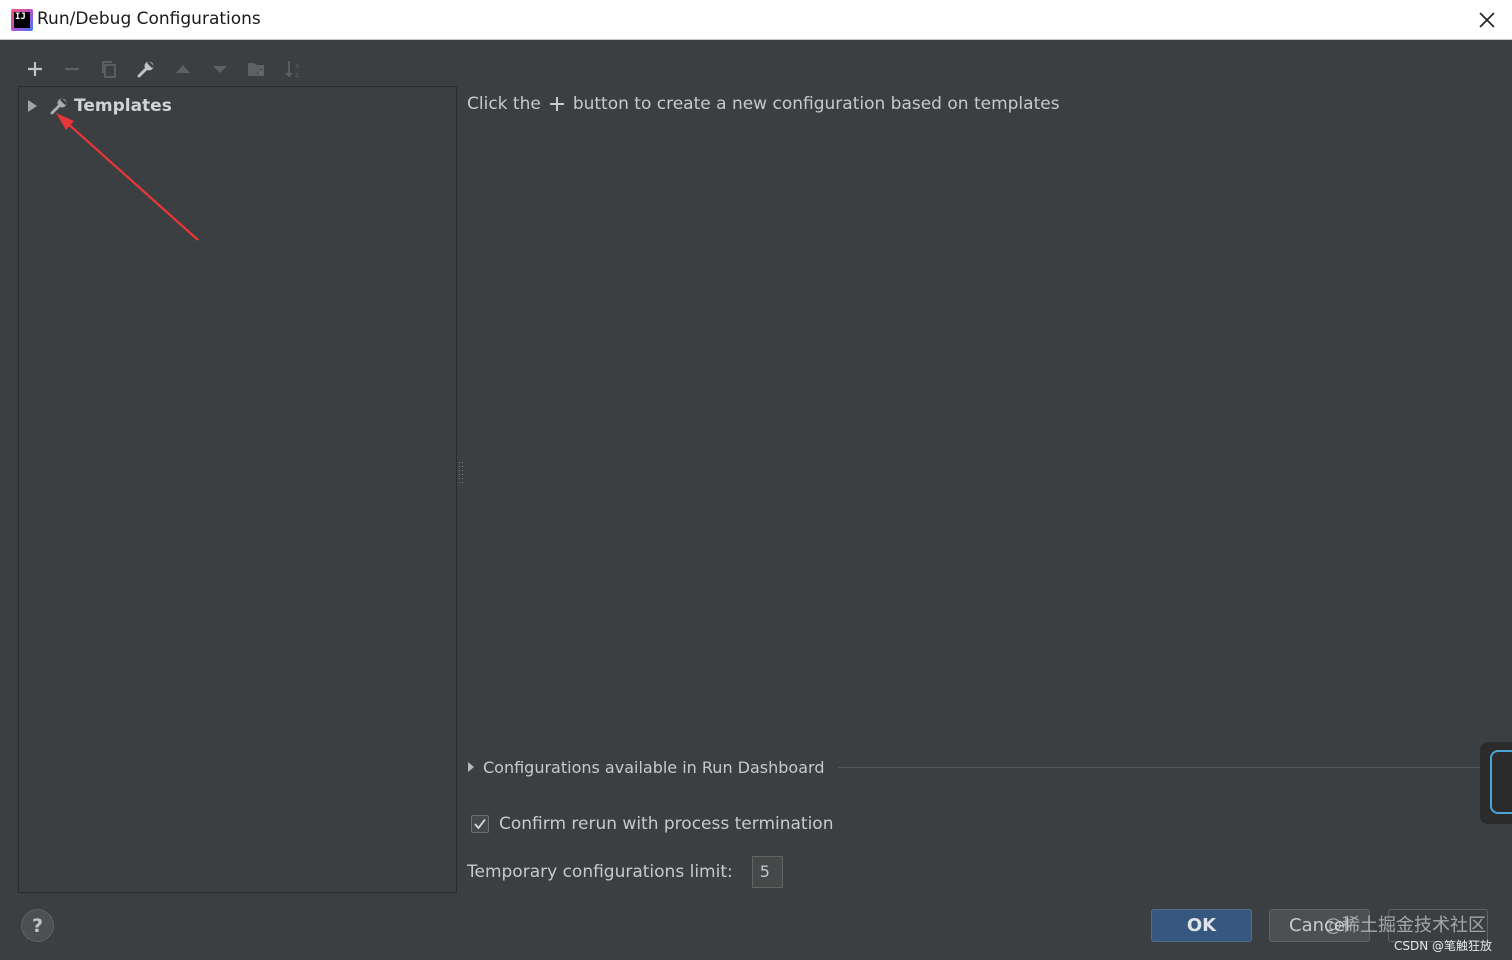  What do you see at coordinates (220, 69) in the screenshot?
I see `arrow-down-icon` at bounding box center [220, 69].